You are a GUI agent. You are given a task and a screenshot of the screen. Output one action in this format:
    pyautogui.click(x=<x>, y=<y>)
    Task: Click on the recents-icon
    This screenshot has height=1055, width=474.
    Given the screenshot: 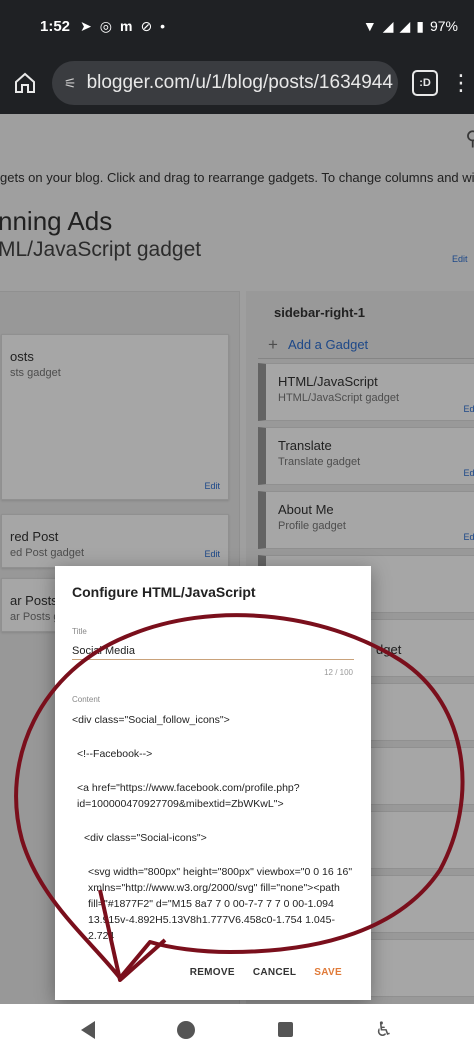 What is the action you would take?
    pyautogui.click(x=285, y=1029)
    